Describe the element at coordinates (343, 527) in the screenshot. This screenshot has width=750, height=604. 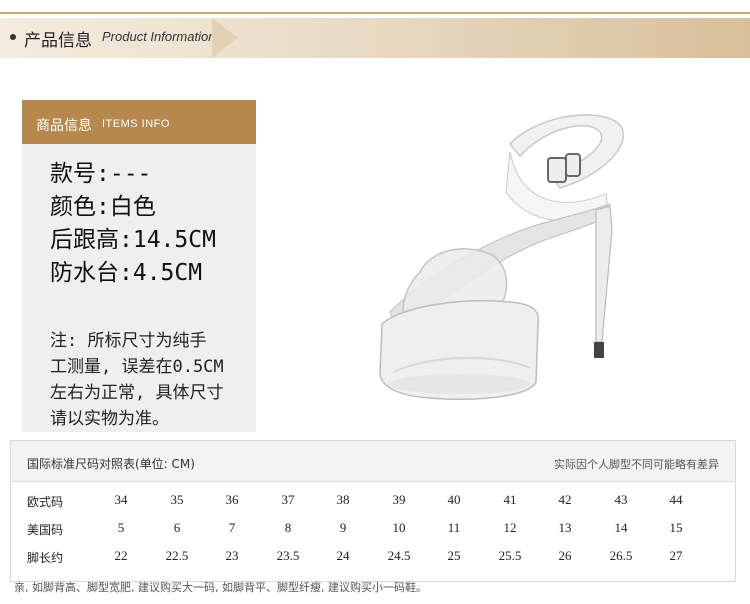
I see `size-cell: 9` at that location.